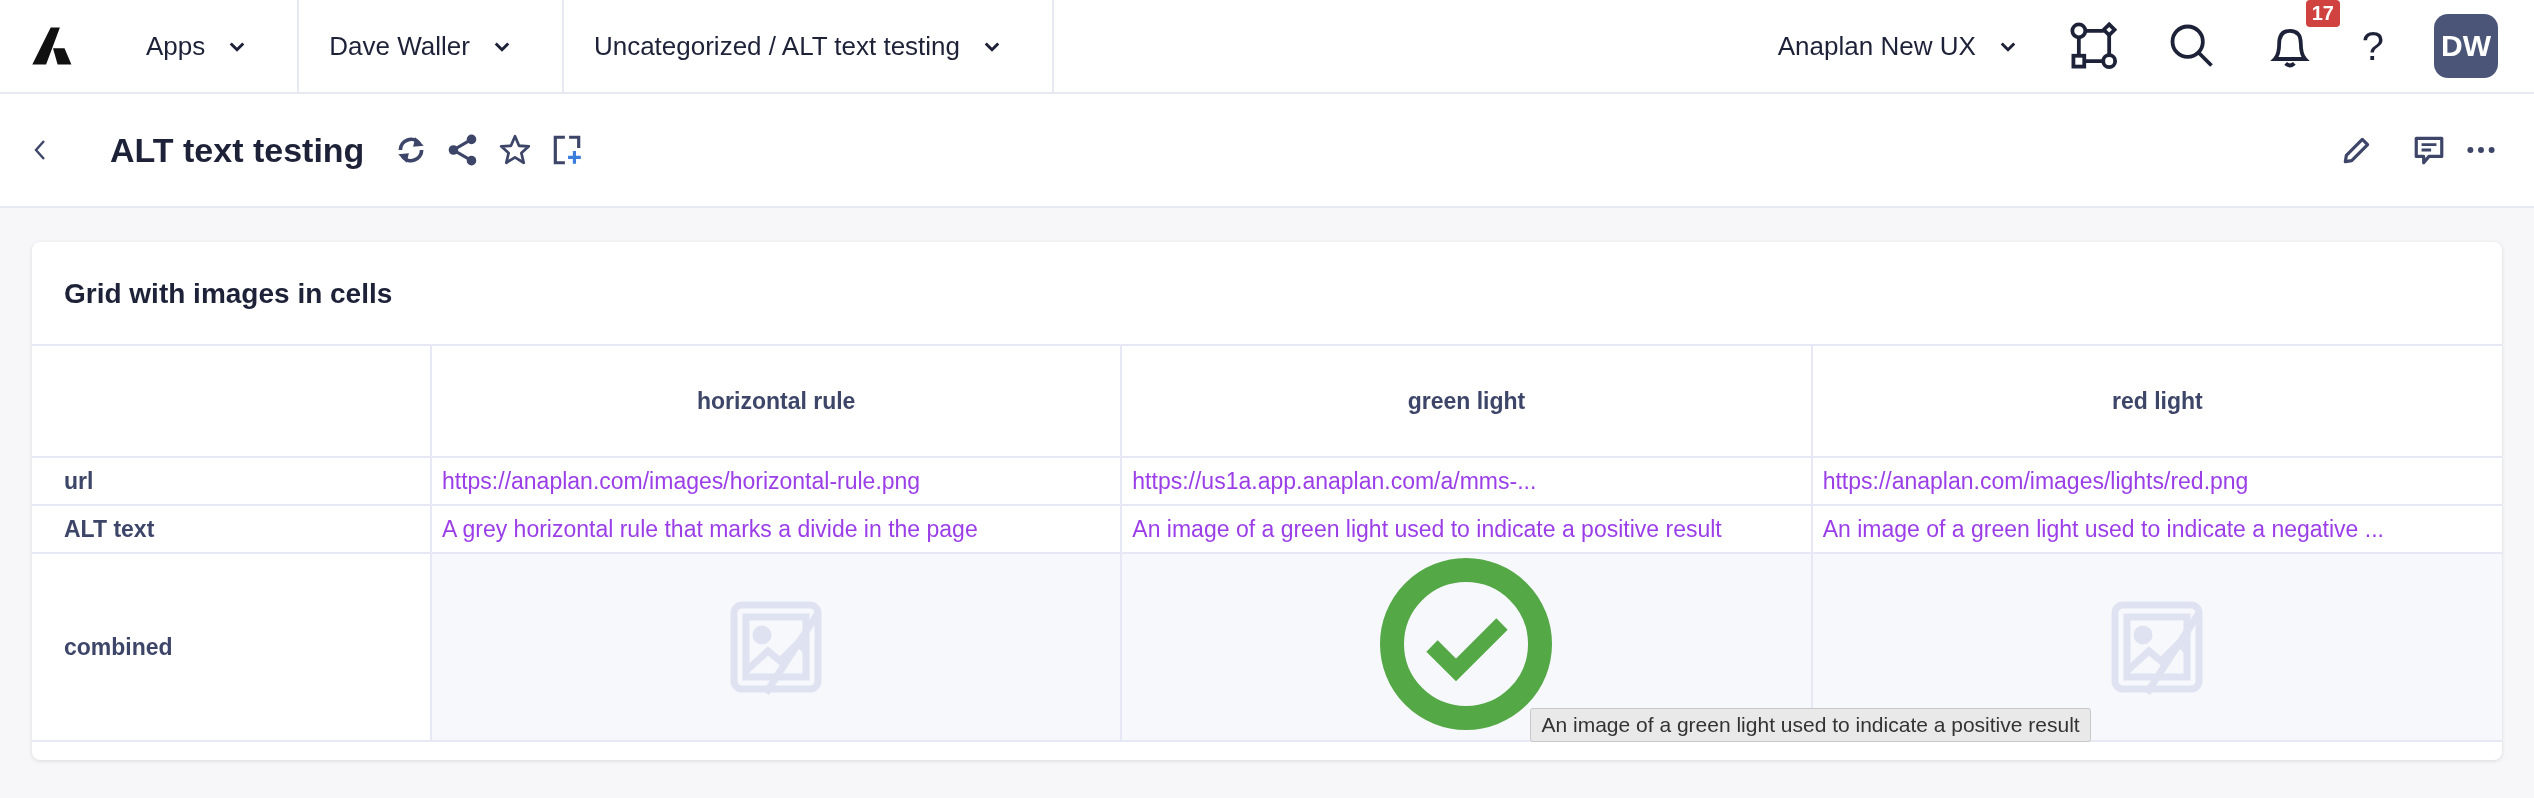 This screenshot has height=798, width=2534. Describe the element at coordinates (2156, 401) in the screenshot. I see `column-header: red light` at that location.